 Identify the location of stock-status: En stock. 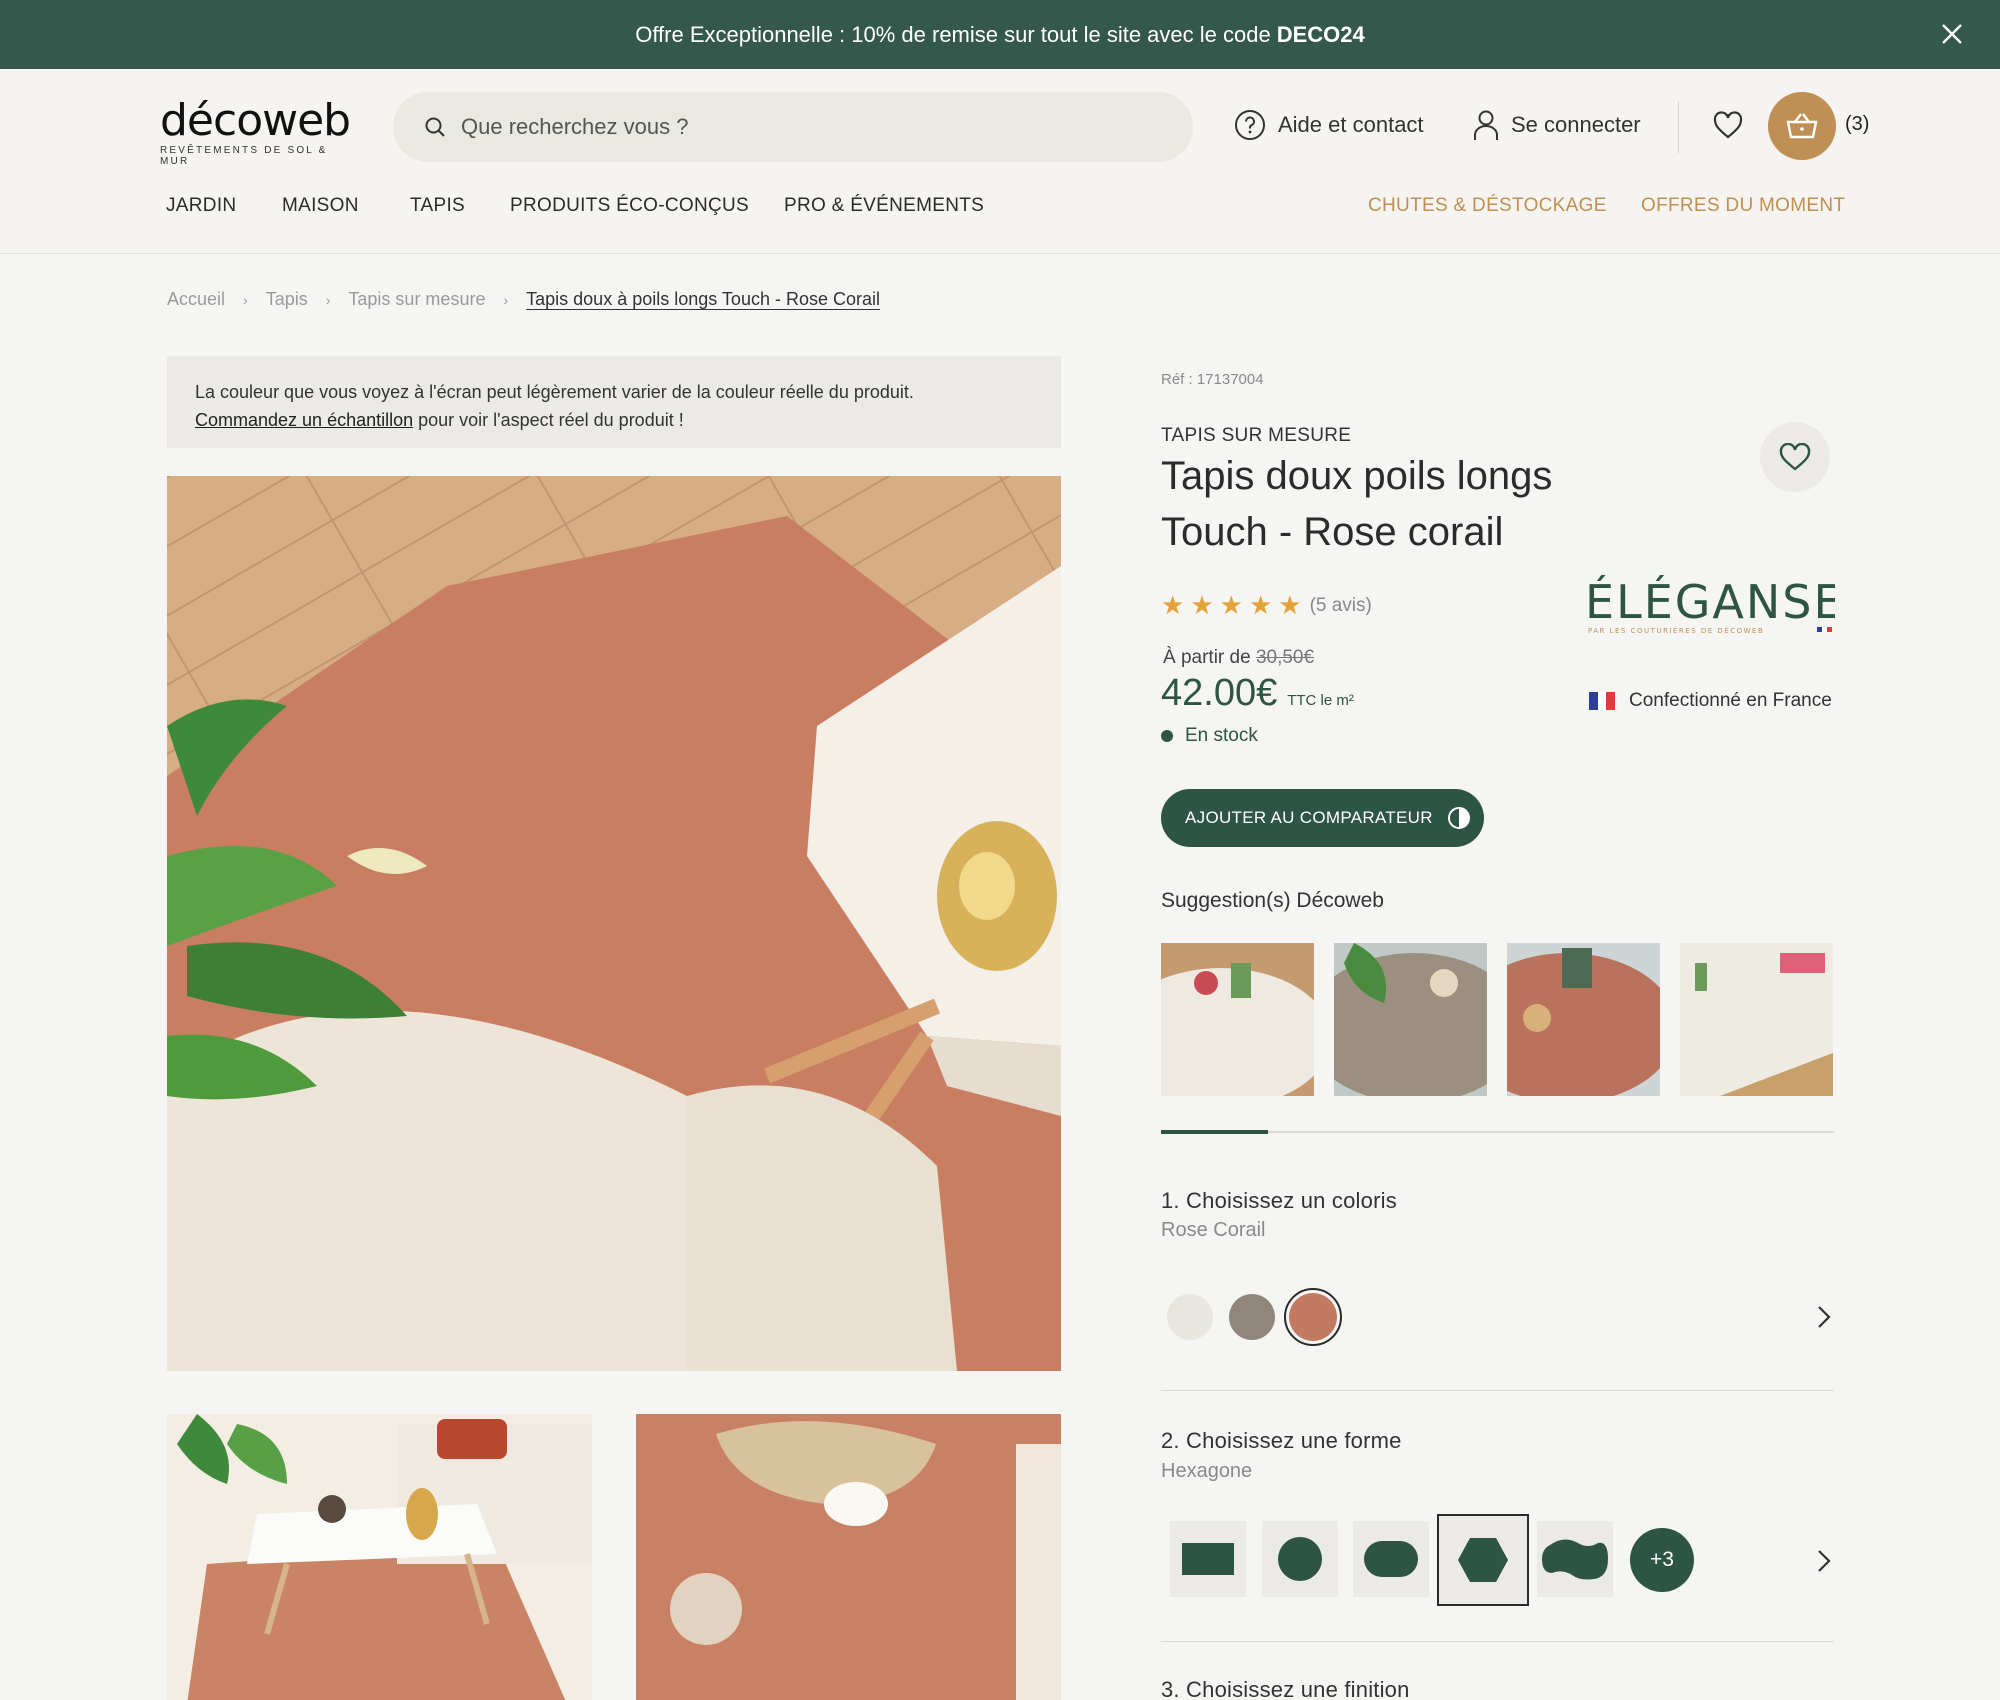
(1209, 736).